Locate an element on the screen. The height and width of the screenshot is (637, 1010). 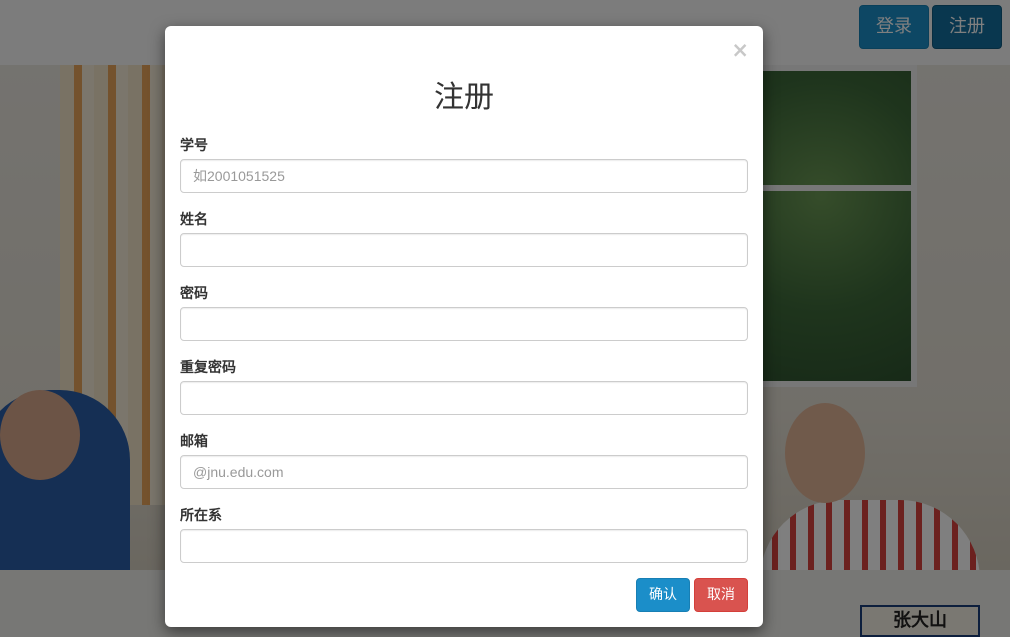
repeat-password-label: 重复密码 is located at coordinates (208, 368).